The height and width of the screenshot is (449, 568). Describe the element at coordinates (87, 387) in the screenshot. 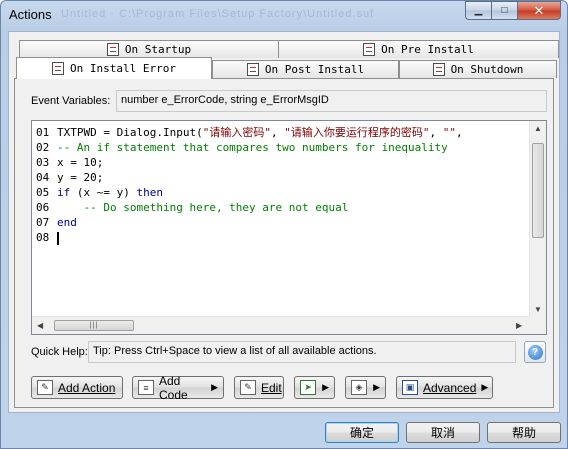

I see `add-action-label: Add Action` at that location.